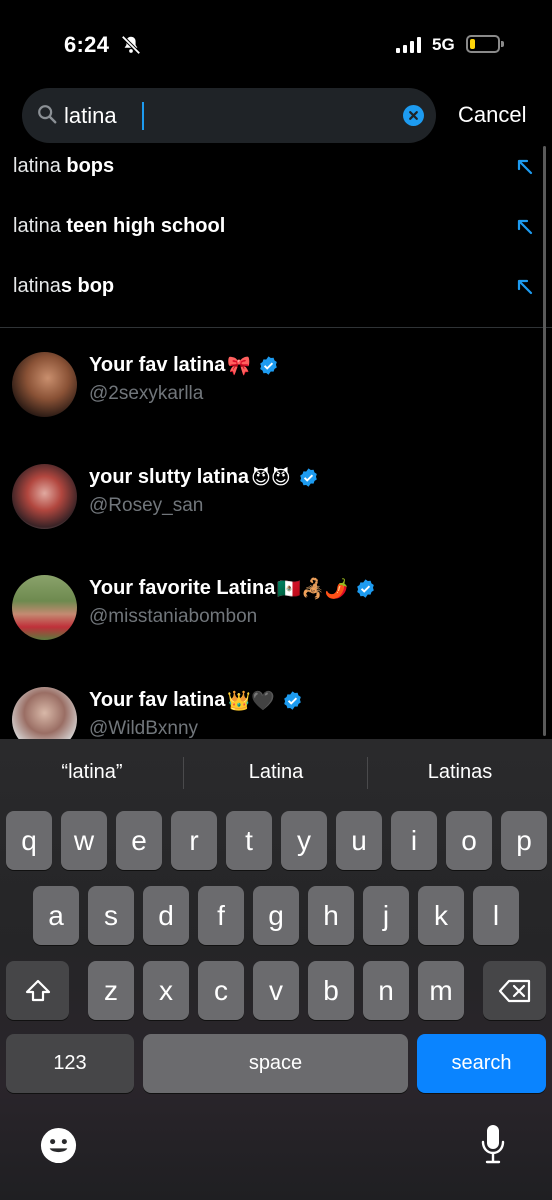 The image size is (552, 1200). What do you see at coordinates (276, 327) in the screenshot?
I see `divider` at bounding box center [276, 327].